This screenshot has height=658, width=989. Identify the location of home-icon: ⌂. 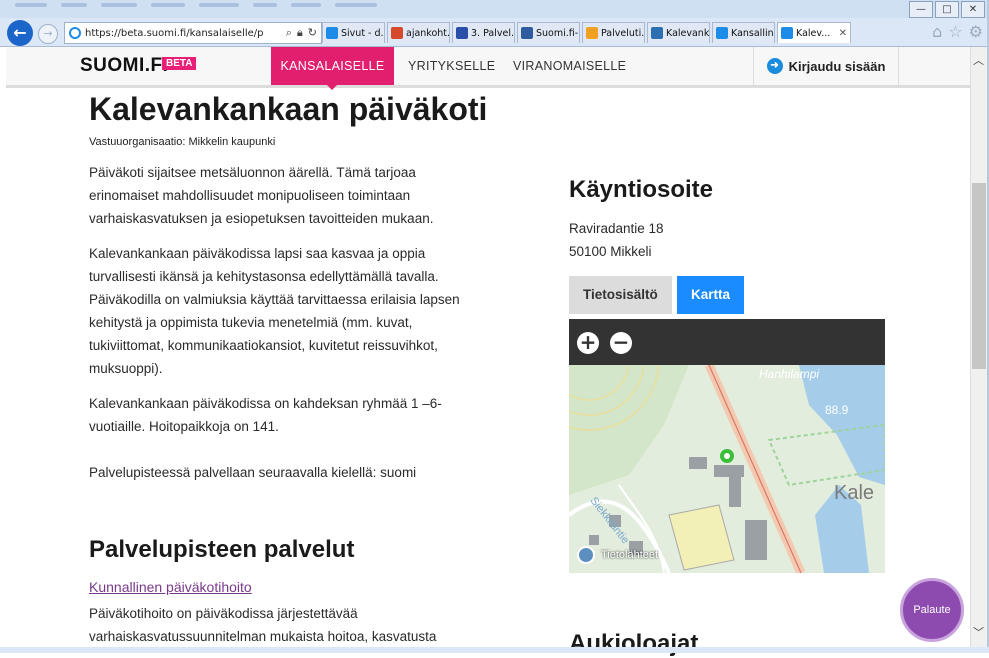
(937, 31).